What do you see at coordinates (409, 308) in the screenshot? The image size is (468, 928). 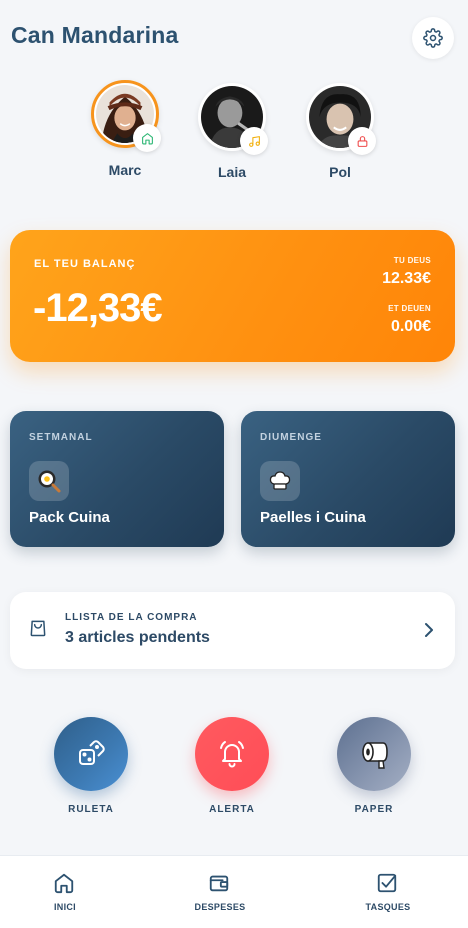 I see `owed-label: ET DEUEN` at bounding box center [409, 308].